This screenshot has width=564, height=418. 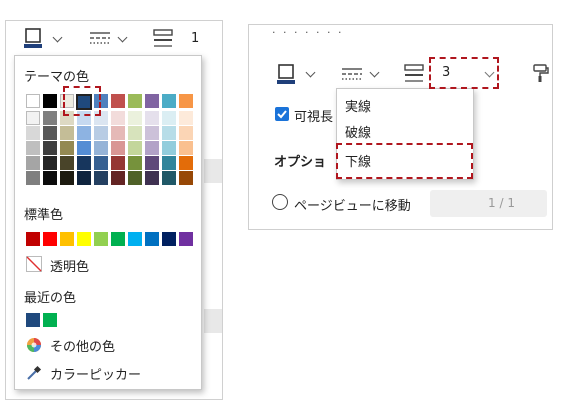 What do you see at coordinates (464, 73) in the screenshot?
I see `width-select-highlight` at bounding box center [464, 73].